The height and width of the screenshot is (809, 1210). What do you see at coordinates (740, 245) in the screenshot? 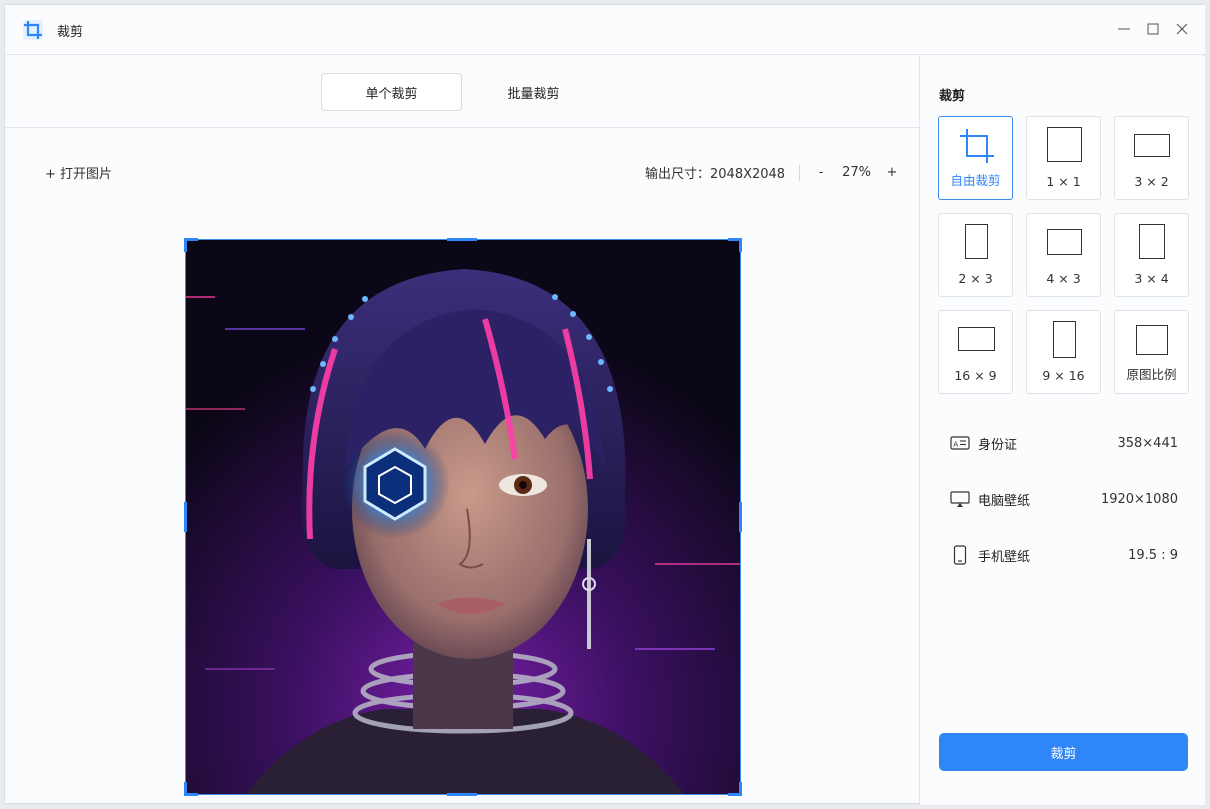
I see `crop-handle-top-right` at bounding box center [740, 245].